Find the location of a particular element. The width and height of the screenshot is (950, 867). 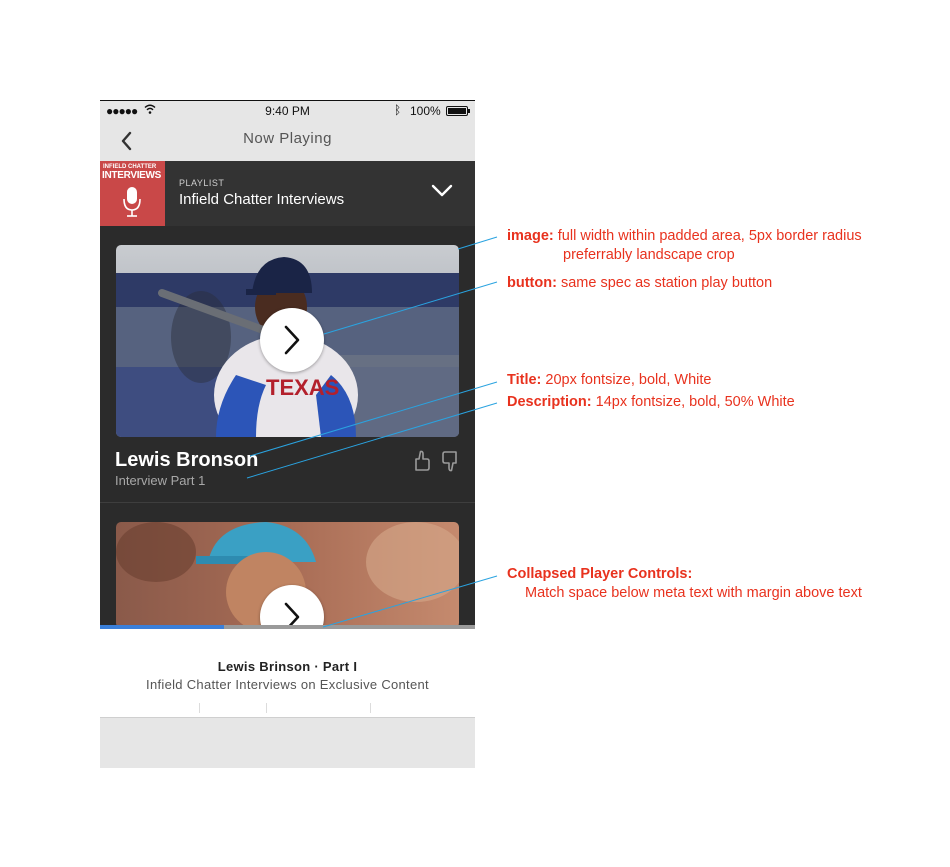

progress-fill is located at coordinates (162, 627).